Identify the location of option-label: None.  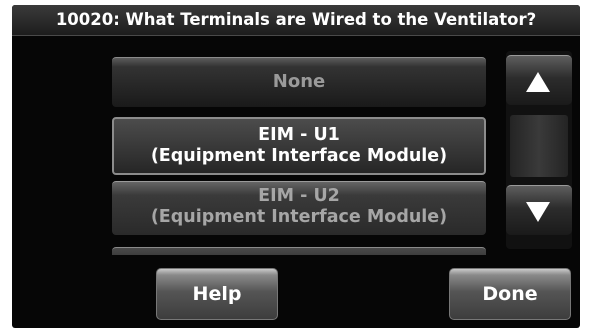
(299, 81).